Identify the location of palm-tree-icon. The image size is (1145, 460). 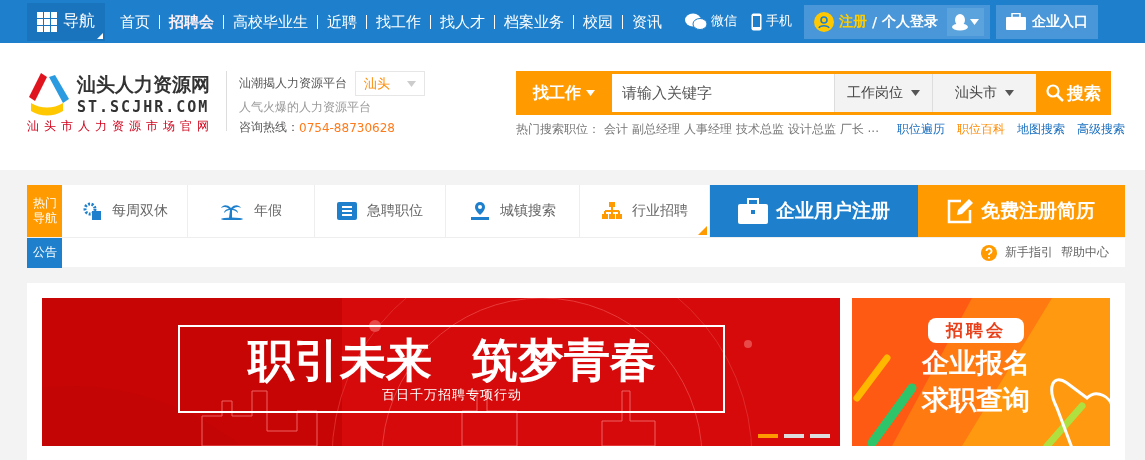
(232, 211).